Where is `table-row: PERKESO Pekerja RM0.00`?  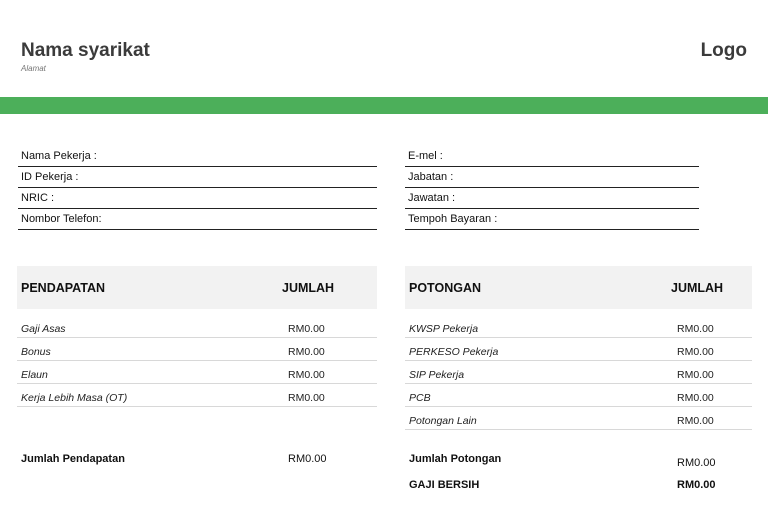
table-row: PERKESO Pekerja RM0.00 is located at coordinates (578, 349).